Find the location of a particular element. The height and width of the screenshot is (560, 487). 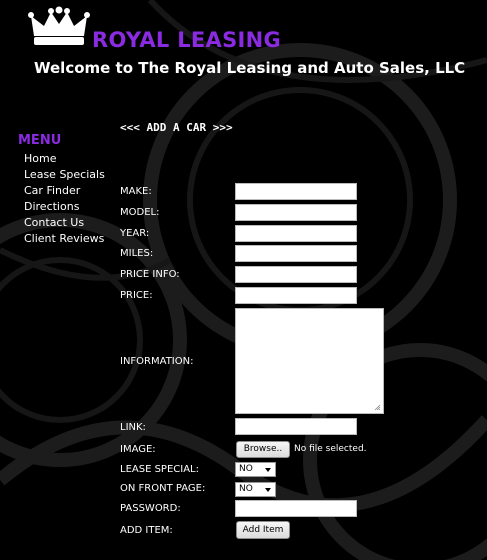

crown-icon is located at coordinates (59, 25).